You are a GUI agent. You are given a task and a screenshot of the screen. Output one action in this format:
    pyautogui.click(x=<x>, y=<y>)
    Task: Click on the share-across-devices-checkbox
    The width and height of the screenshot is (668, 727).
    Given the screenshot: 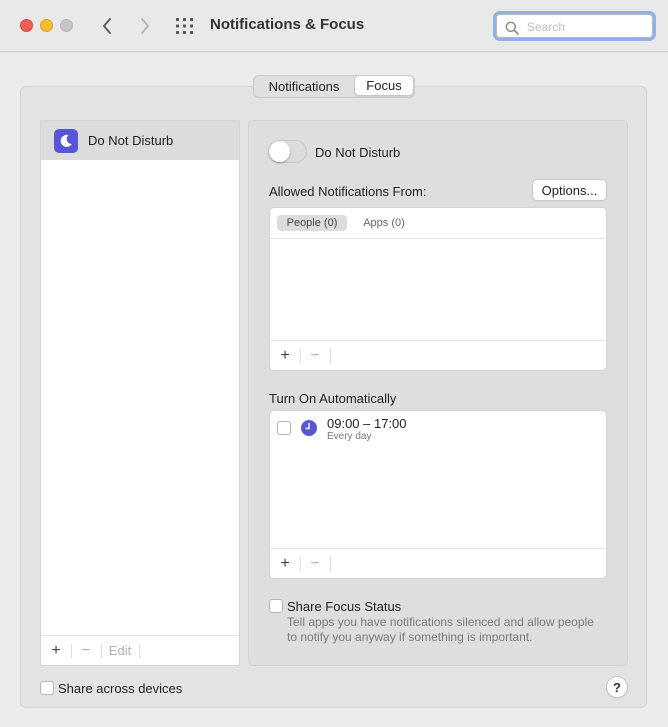 What is the action you would take?
    pyautogui.click(x=47, y=688)
    